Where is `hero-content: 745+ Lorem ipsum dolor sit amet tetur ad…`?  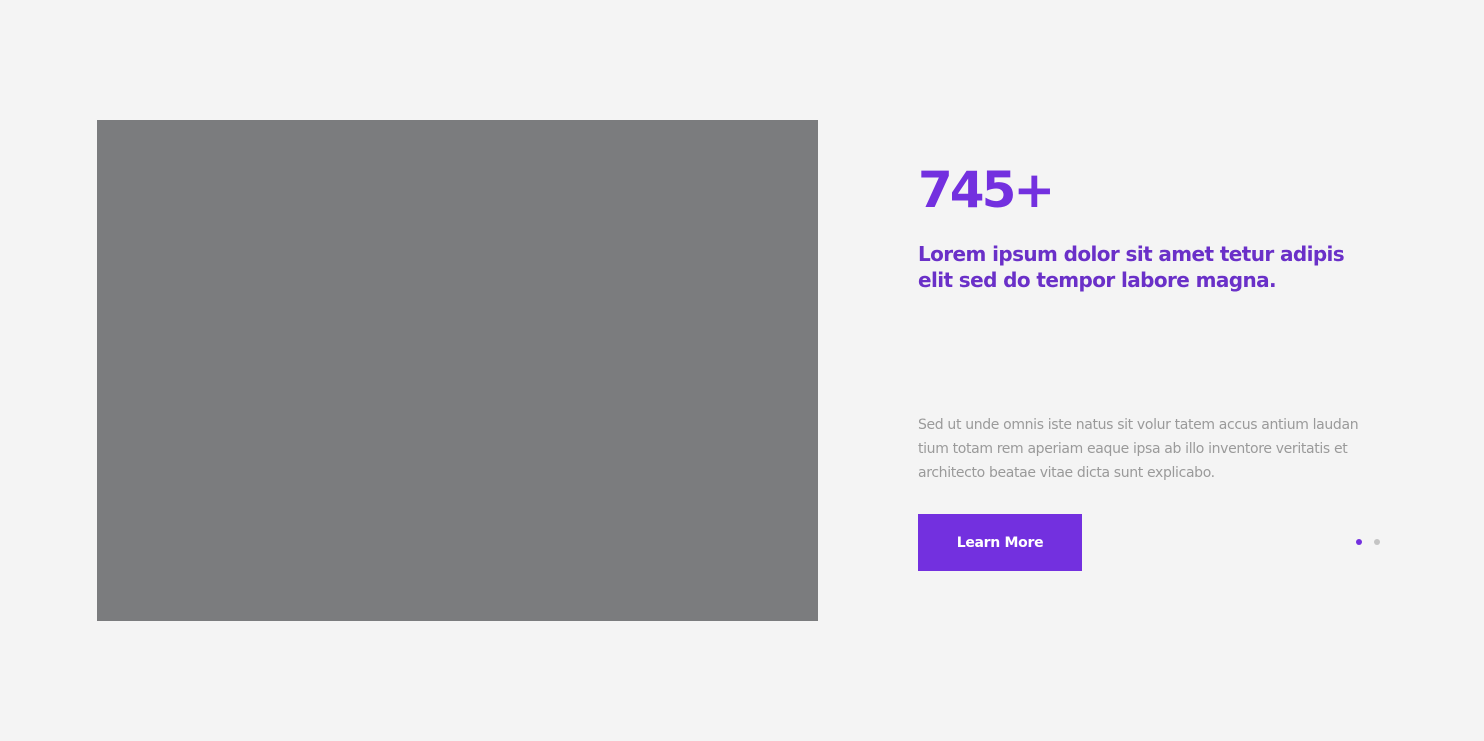 hero-content: 745+ Lorem ipsum dolor sit amet tetur ad… is located at coordinates (1153, 320).